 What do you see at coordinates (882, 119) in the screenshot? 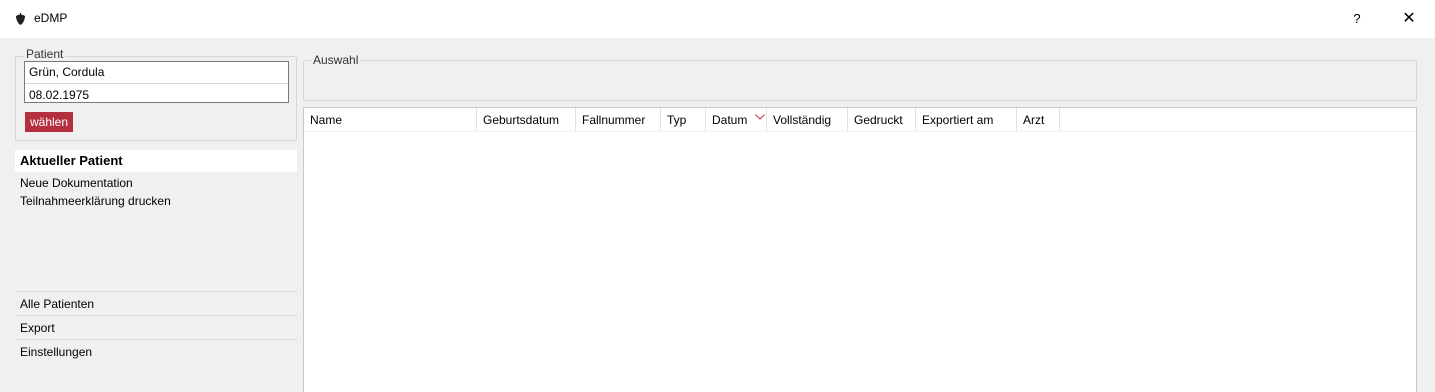
I see `column-header-printed: Gedruckt` at bounding box center [882, 119].